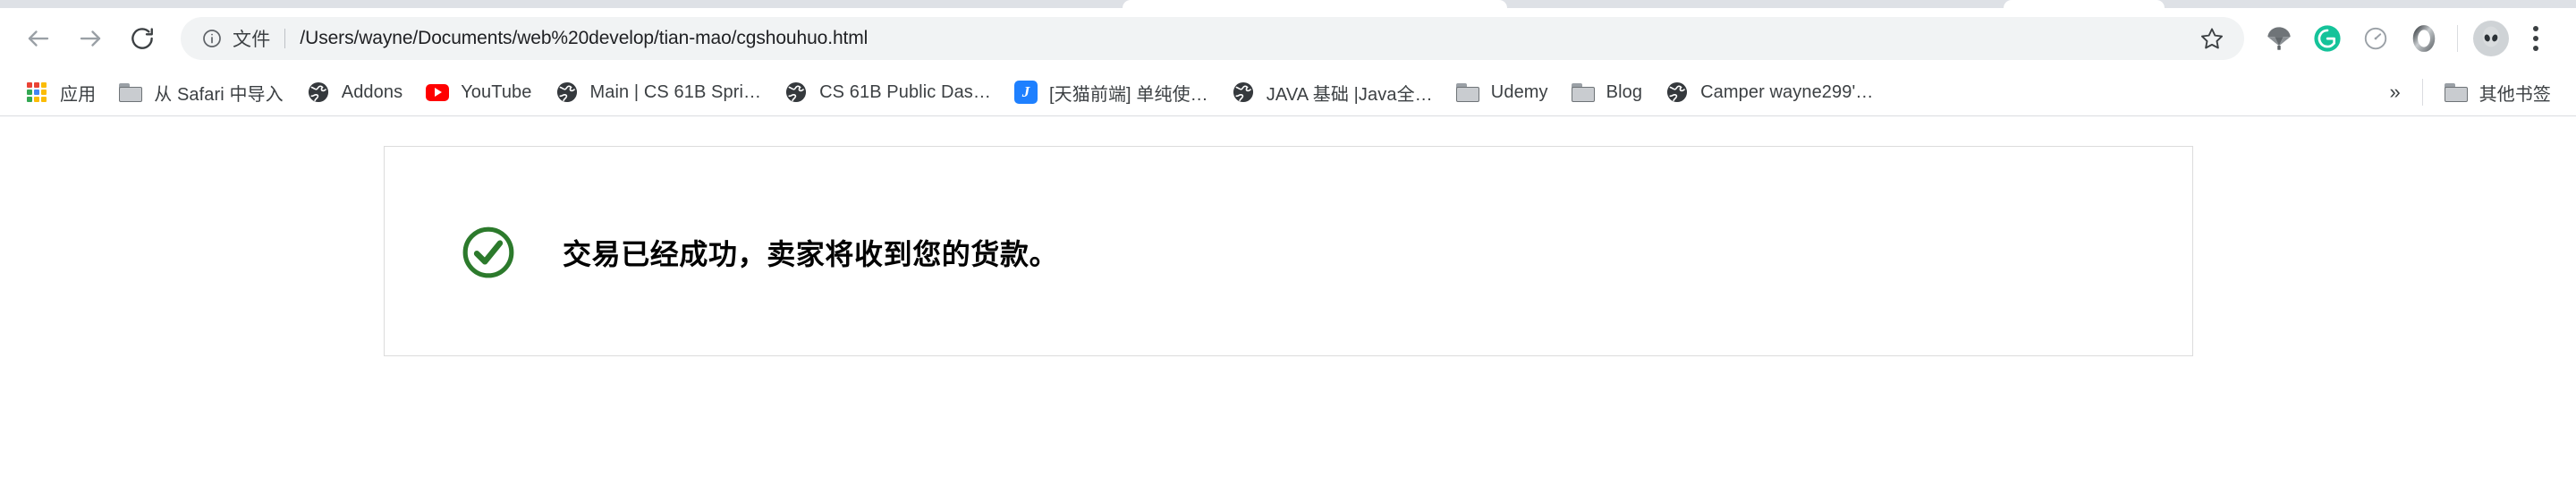  I want to click on bookmark-item-other-bookmarks: 其他书签, so click(2497, 92).